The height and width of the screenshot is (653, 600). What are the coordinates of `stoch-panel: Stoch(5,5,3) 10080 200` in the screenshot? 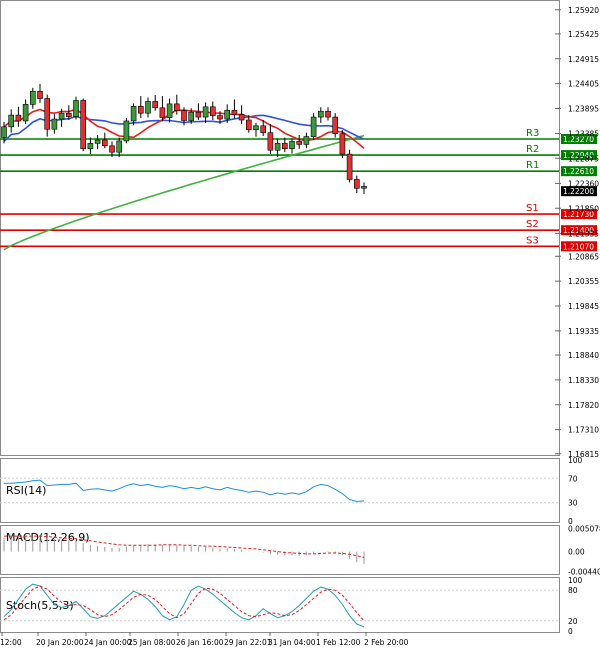 It's located at (291, 606).